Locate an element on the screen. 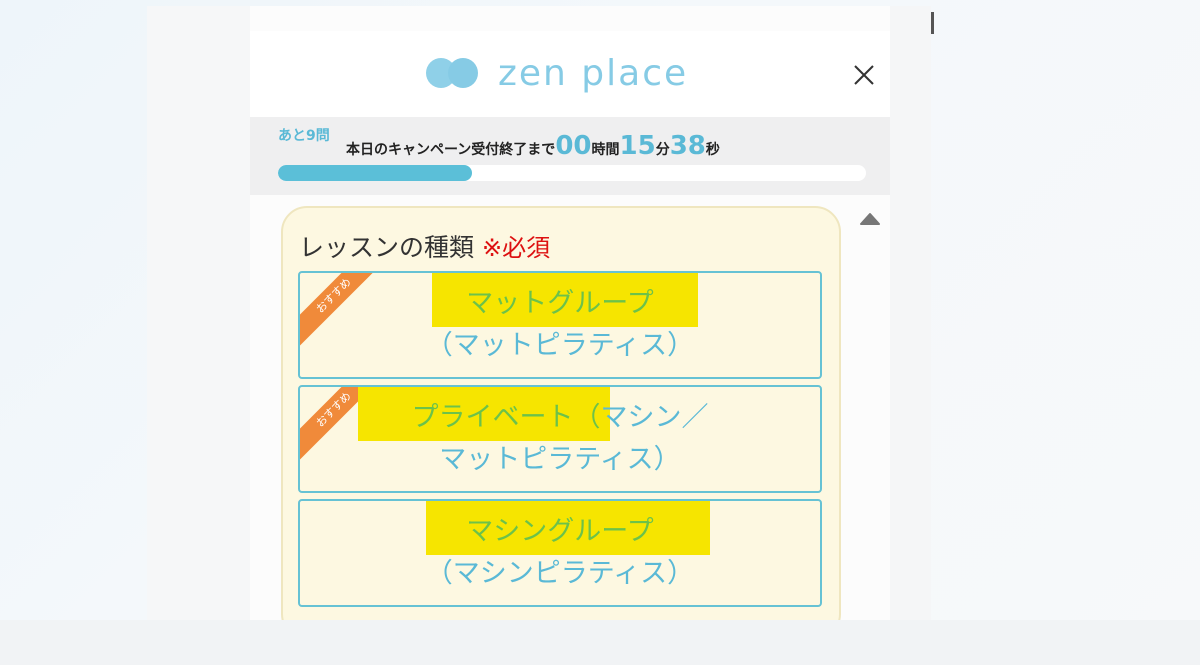 The height and width of the screenshot is (665, 1200). page-right-margin is located at coordinates (910, 313).